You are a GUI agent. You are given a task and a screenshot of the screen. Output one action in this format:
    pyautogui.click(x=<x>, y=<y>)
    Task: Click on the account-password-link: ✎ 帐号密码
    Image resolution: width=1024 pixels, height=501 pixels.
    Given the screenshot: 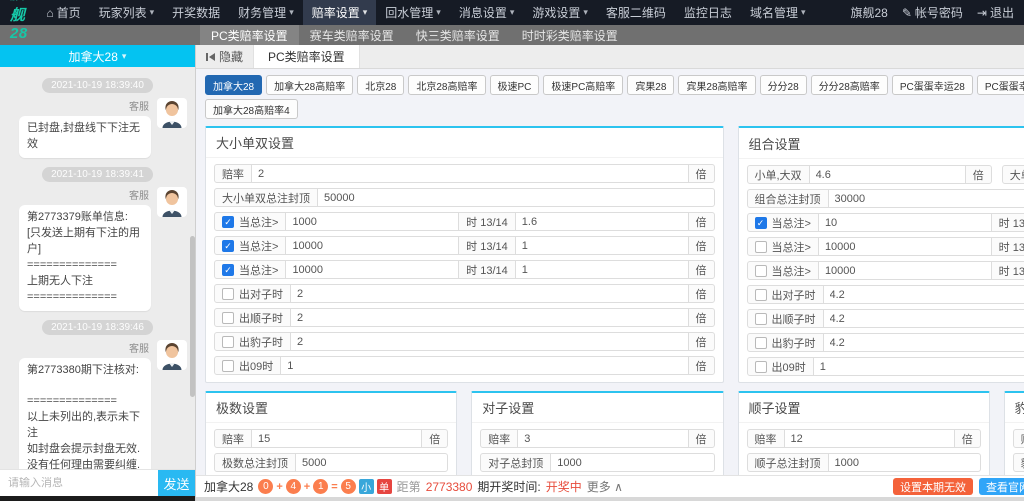 What is the action you would take?
    pyautogui.click(x=932, y=12)
    